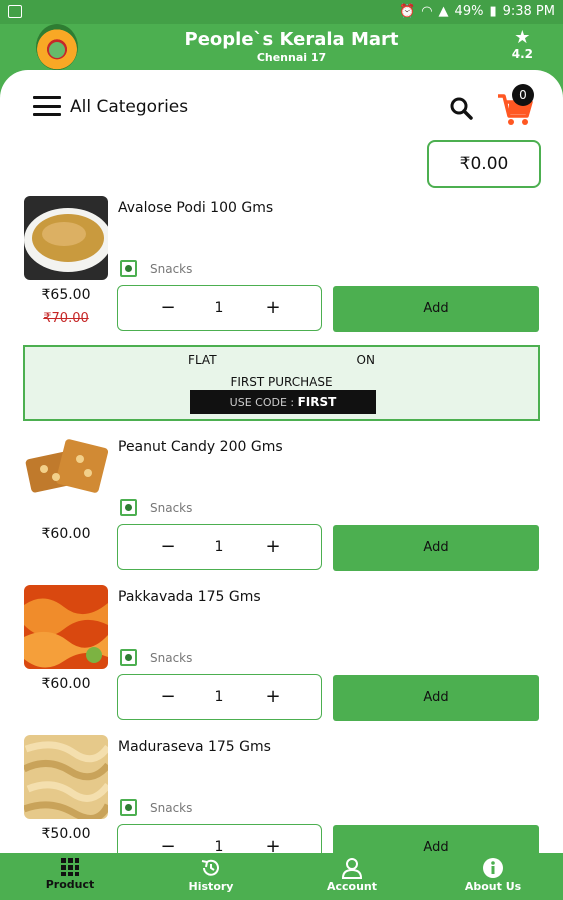 This screenshot has height=900, width=563. I want to click on battery-icon: ▮, so click(493, 11).